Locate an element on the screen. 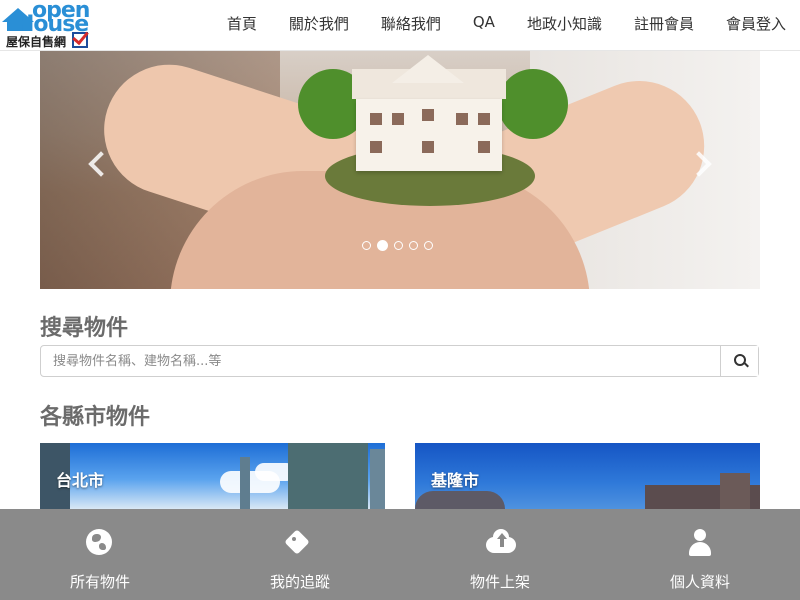 This screenshot has height=600, width=800. city-name: 台北市 is located at coordinates (80, 480).